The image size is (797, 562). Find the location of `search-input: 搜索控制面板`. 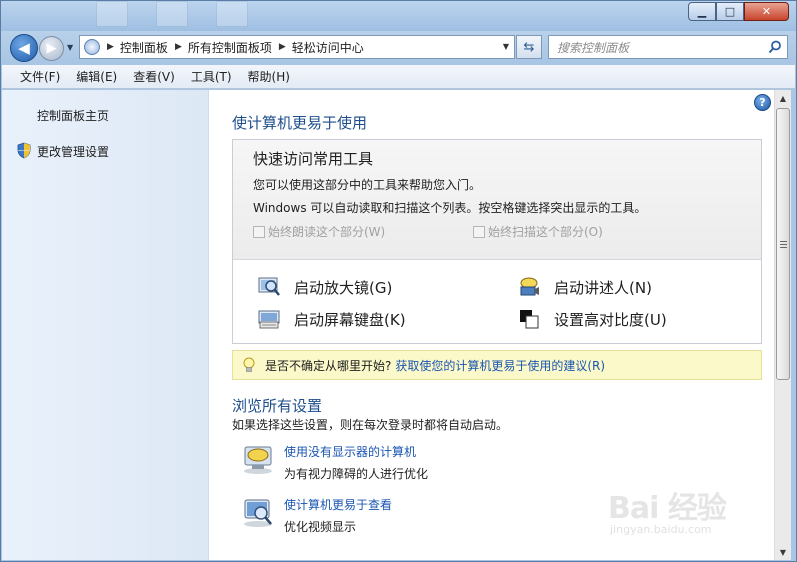

search-input: 搜索控制面板 is located at coordinates (668, 47).